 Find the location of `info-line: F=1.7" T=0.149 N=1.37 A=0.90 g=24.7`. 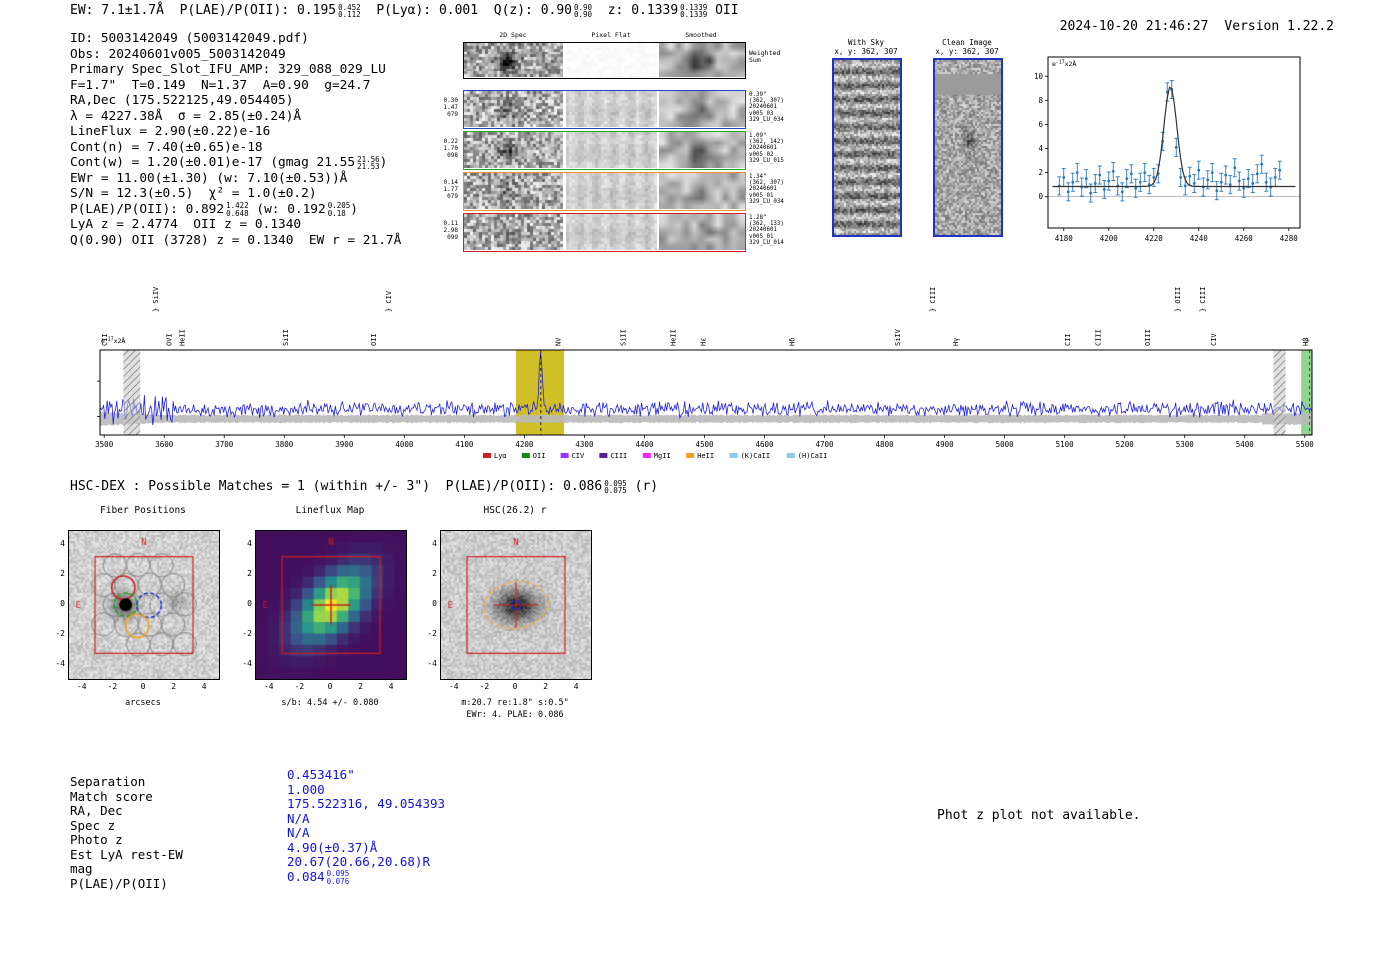

info-line: F=1.7" T=0.149 N=1.37 A=0.90 g=24.7 is located at coordinates (235, 86).